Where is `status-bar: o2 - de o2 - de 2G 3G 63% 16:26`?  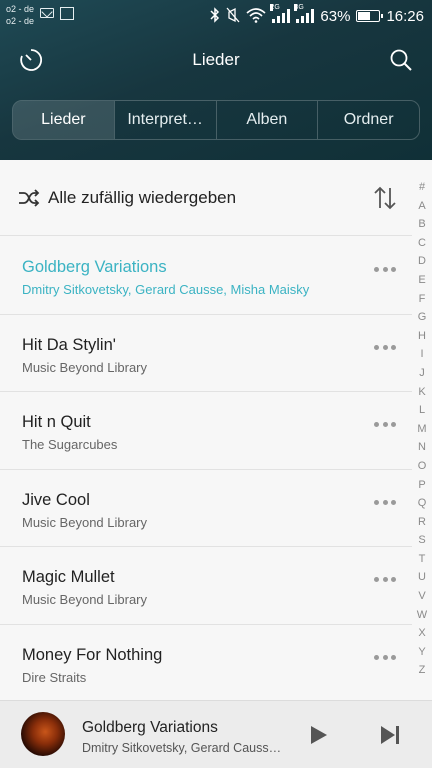
status-bar: o2 - de o2 - de 2G 3G 63% 16:26 is located at coordinates (216, 16).